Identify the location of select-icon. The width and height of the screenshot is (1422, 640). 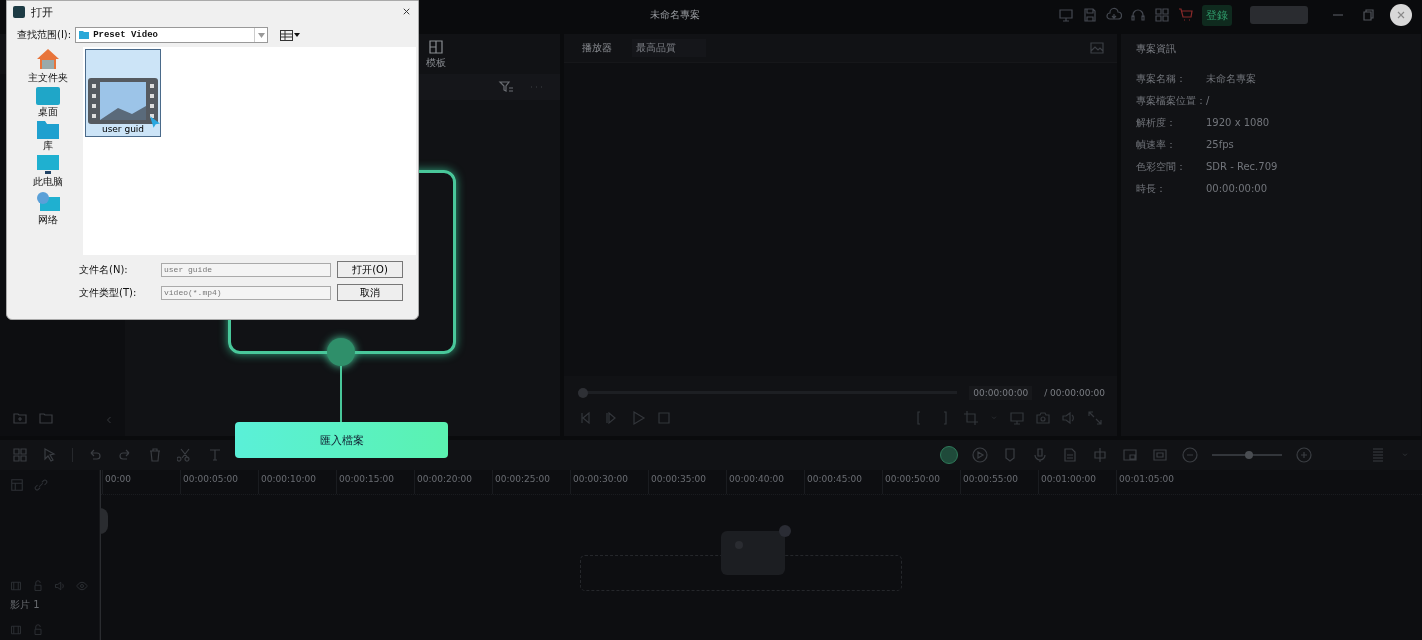
(50, 455).